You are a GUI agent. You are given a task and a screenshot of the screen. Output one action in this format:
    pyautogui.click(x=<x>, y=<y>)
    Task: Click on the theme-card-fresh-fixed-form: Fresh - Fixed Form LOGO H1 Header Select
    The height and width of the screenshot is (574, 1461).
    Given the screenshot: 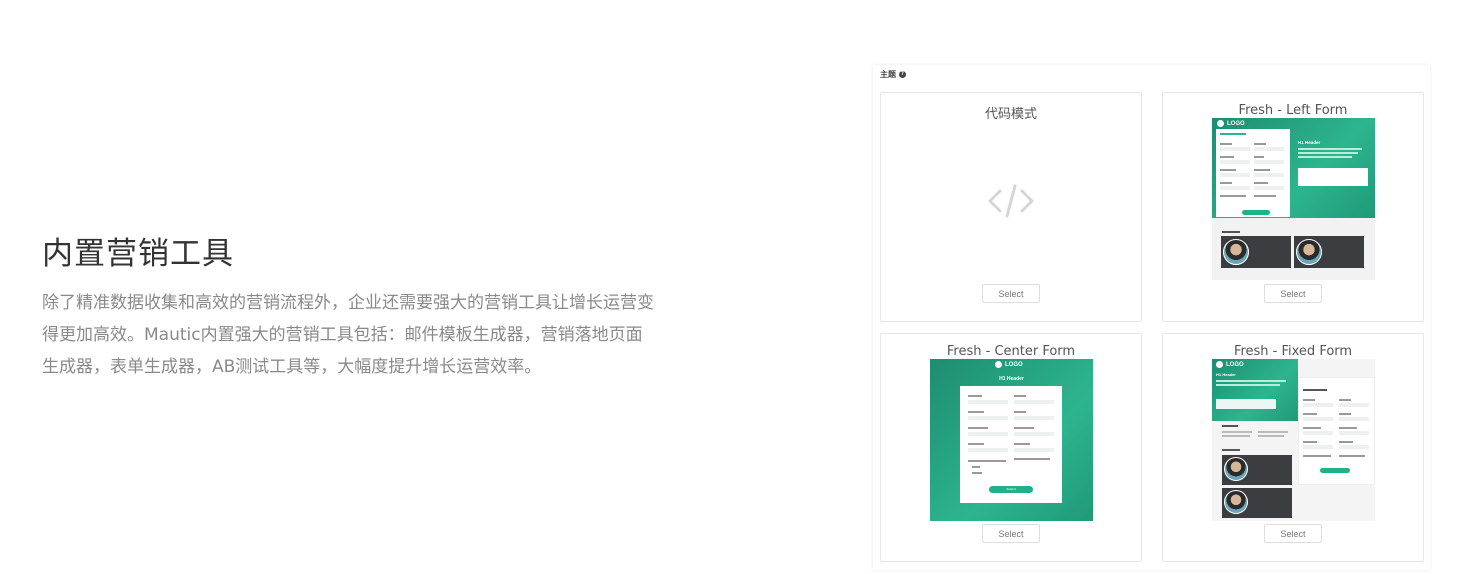 What is the action you would take?
    pyautogui.click(x=1293, y=447)
    